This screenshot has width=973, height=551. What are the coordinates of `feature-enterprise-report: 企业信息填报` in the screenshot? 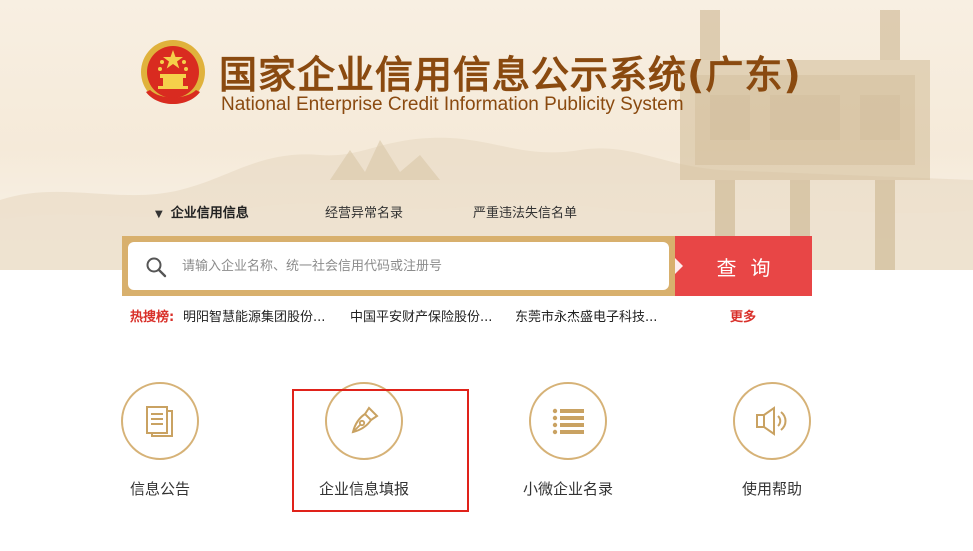 It's located at (364, 445).